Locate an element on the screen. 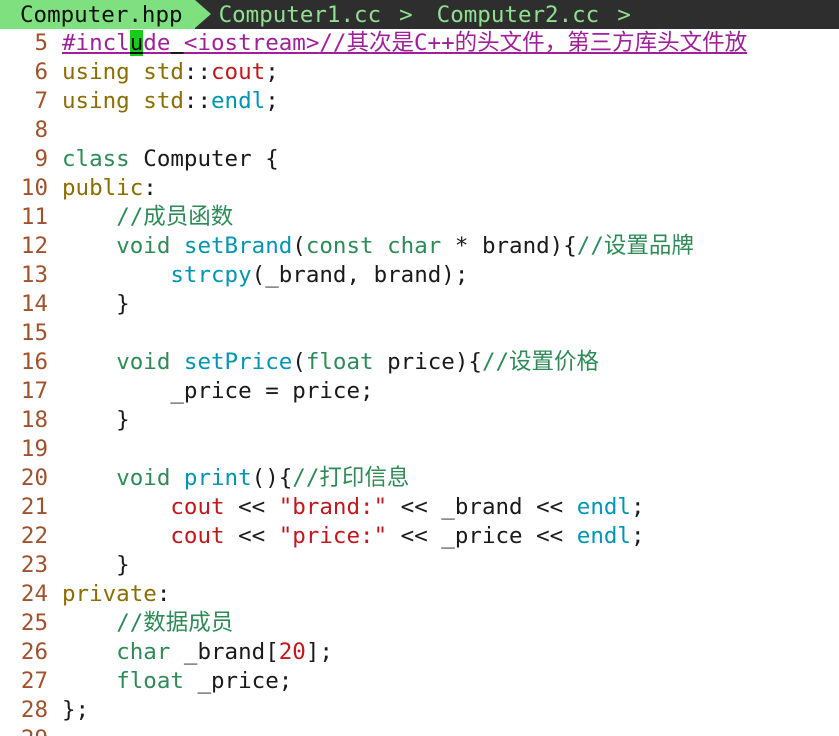 The width and height of the screenshot is (839, 736). code-line: 27 float _price; is located at coordinates (419, 681).